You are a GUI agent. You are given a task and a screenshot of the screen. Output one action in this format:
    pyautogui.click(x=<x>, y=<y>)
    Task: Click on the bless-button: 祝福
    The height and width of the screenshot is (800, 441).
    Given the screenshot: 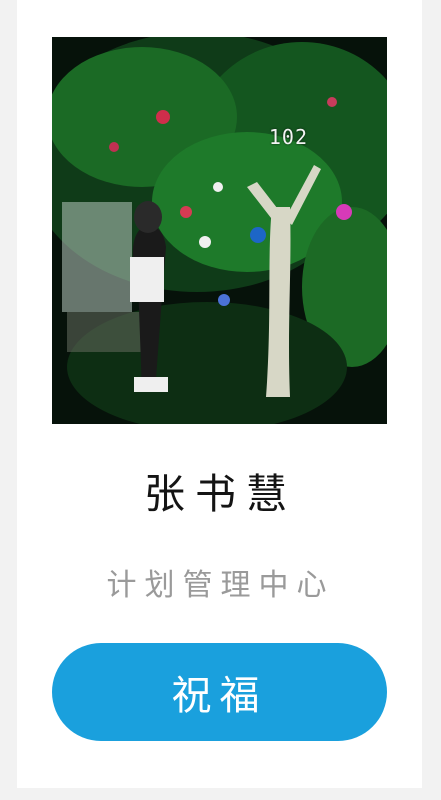 What is the action you would take?
    pyautogui.click(x=219, y=692)
    